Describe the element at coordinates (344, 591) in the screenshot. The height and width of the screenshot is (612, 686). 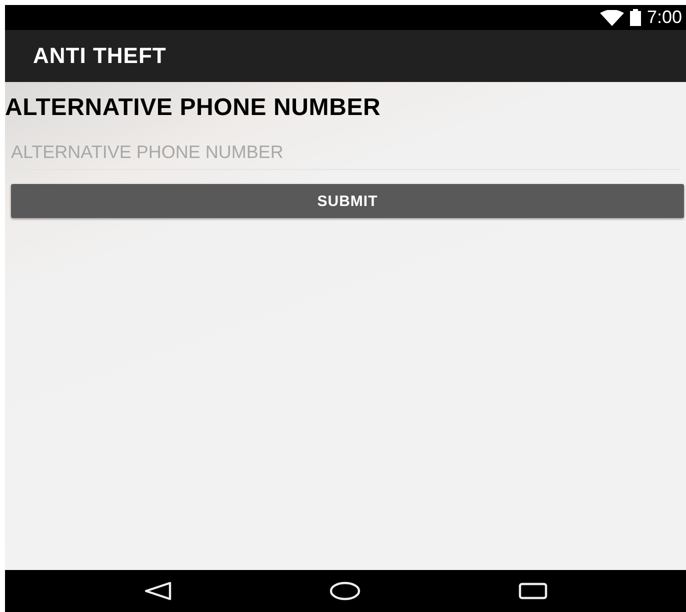
I see `home-icon` at that location.